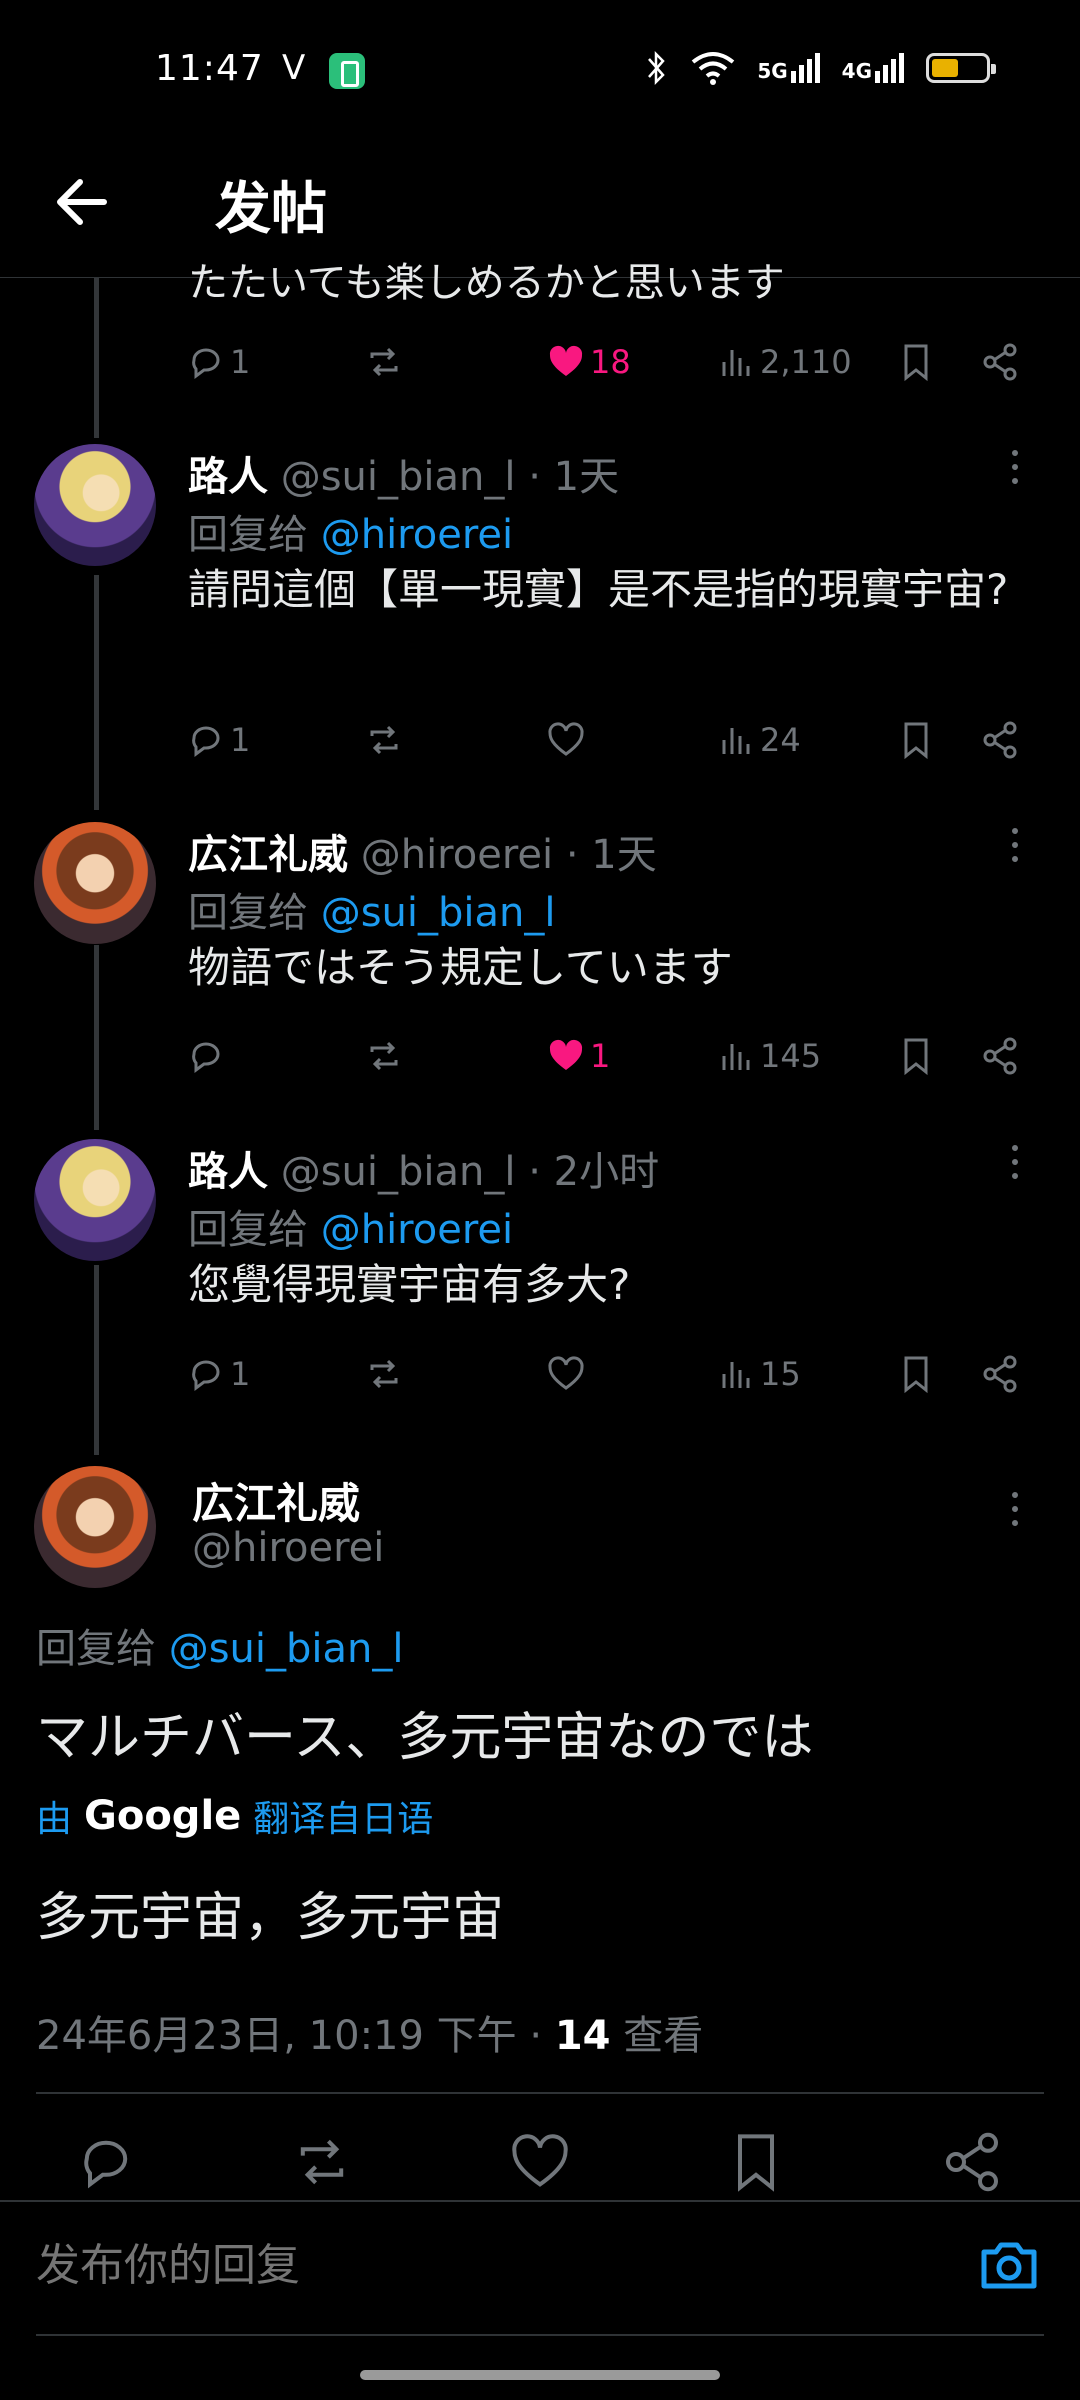  I want to click on views-button: 24, so click(758, 740).